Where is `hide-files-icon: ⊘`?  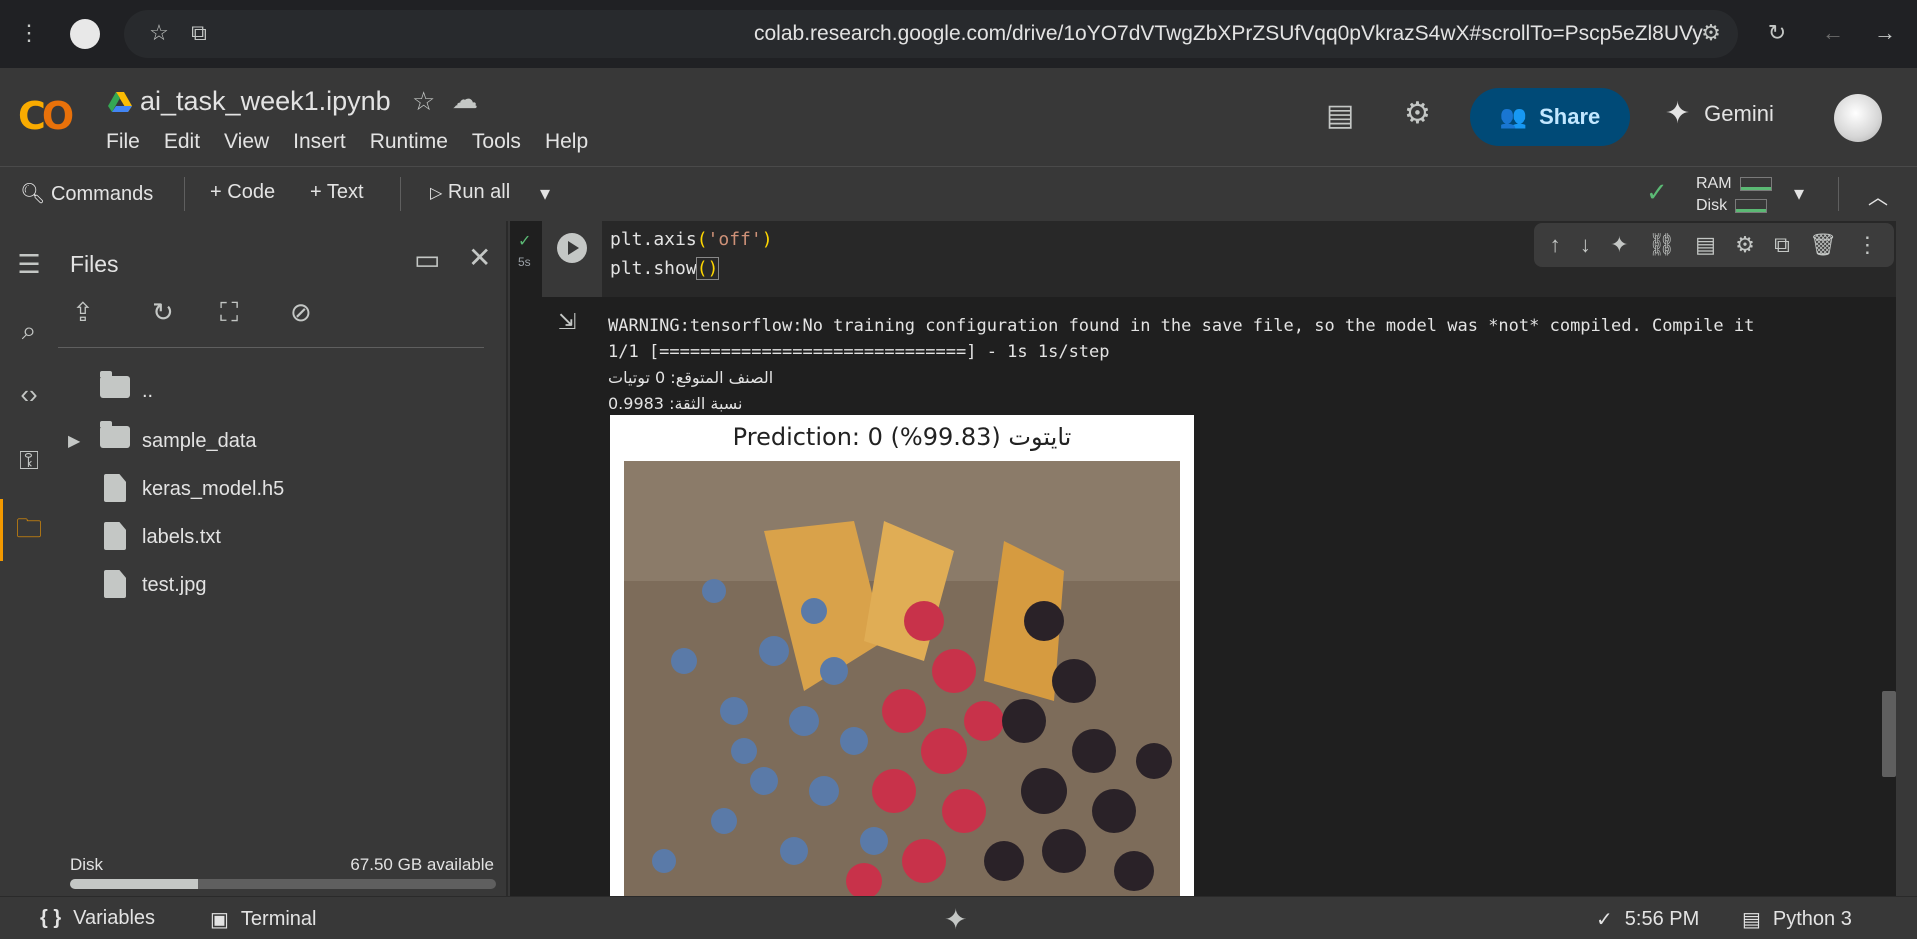
hide-files-icon: ⊘ is located at coordinates (301, 312).